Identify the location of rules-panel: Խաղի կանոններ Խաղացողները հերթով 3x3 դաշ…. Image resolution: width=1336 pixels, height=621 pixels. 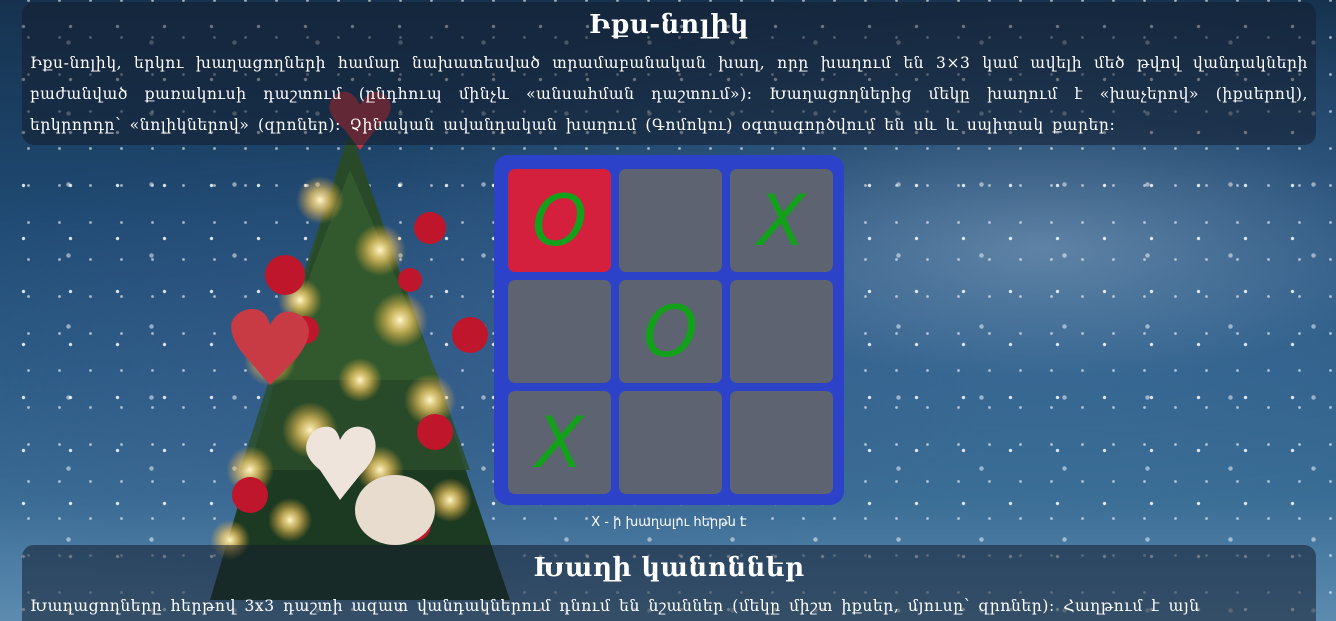
(669, 583).